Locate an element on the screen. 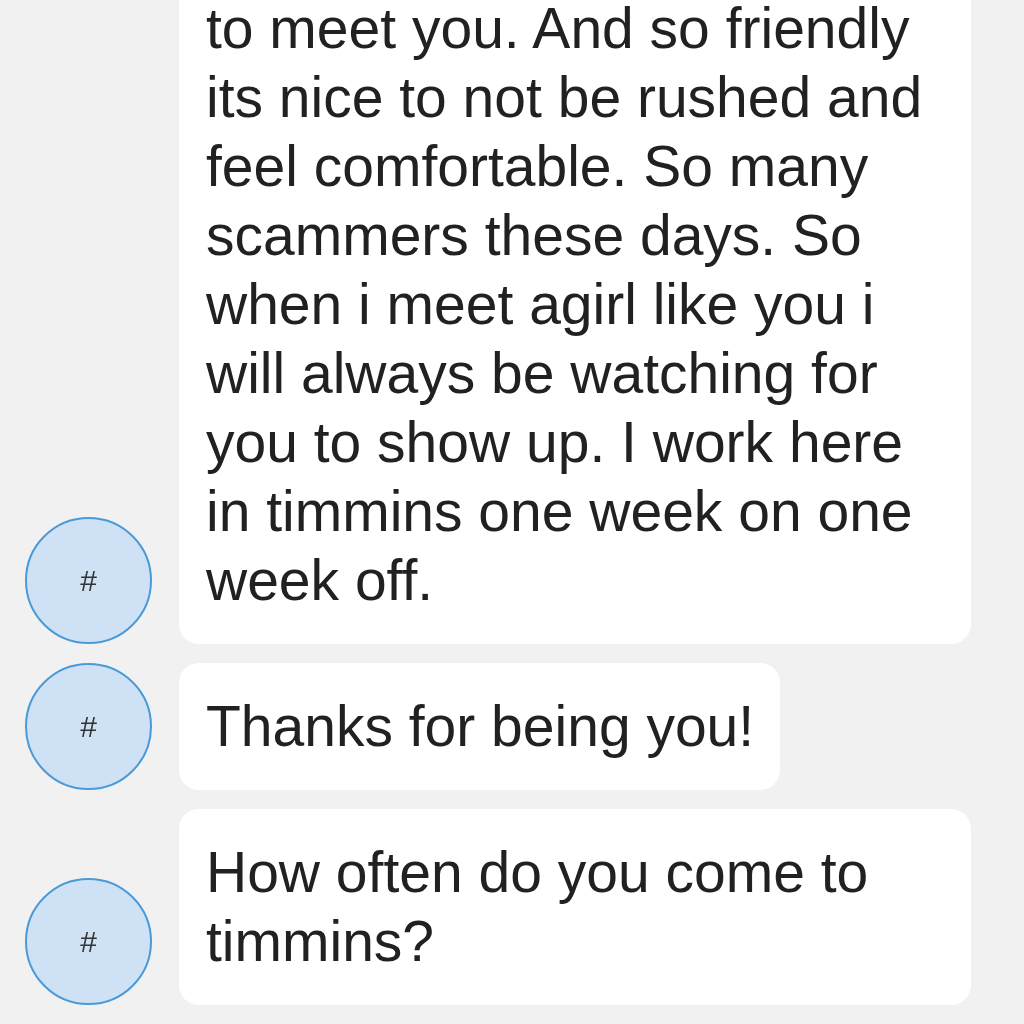 The width and height of the screenshot is (1024, 1024). message-bubble: Thanks for being you! is located at coordinates (480, 726).